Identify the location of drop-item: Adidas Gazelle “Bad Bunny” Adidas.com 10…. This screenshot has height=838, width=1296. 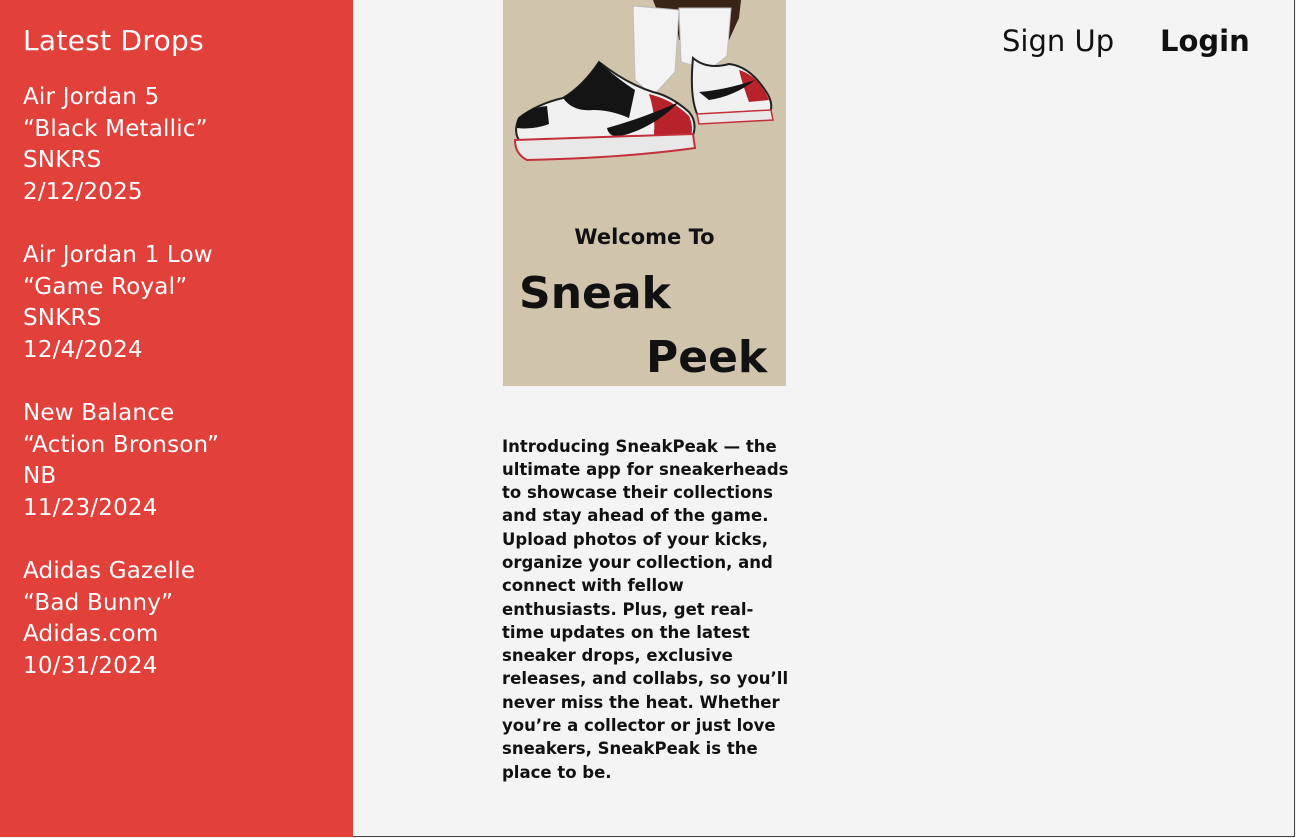
(109, 619).